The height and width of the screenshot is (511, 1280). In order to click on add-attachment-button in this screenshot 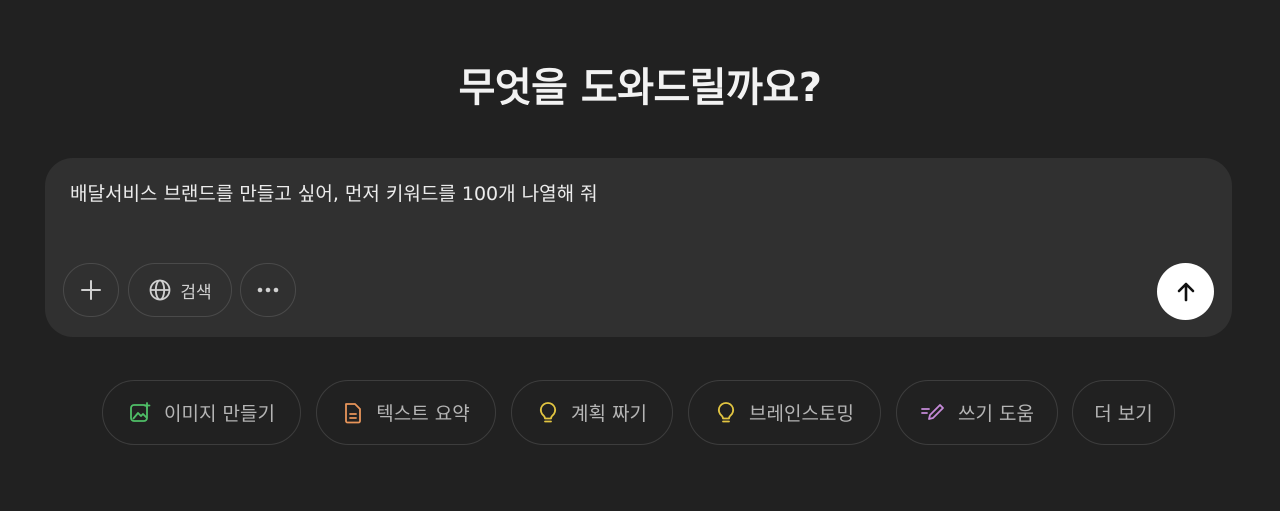, I will do `click(91, 290)`.